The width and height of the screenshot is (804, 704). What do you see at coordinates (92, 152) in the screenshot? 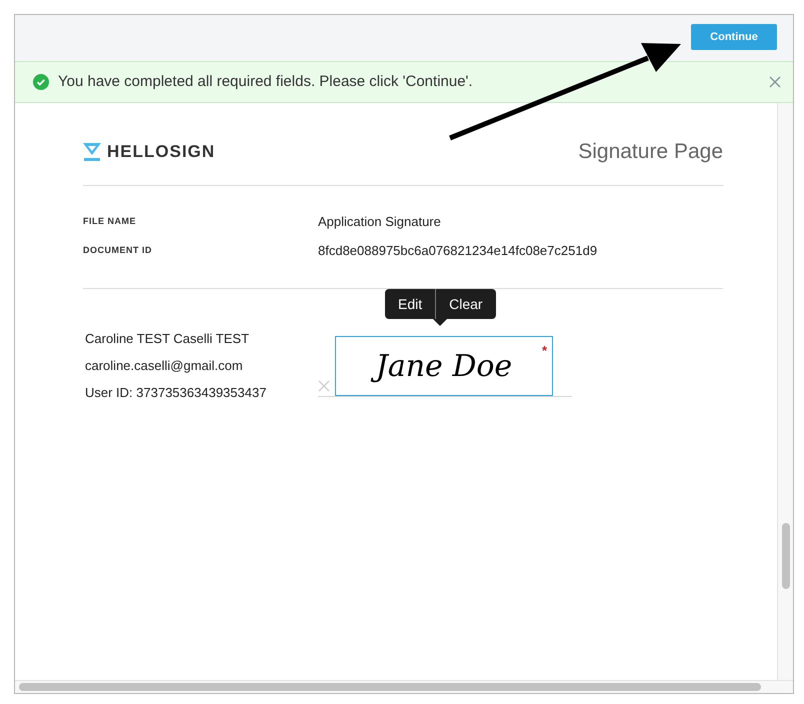
I see `logo-icon` at bounding box center [92, 152].